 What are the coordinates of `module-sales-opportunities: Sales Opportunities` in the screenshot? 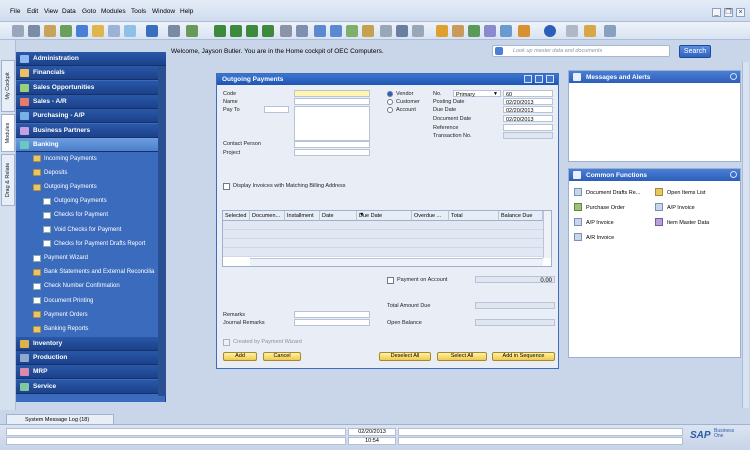 It's located at (91, 87).